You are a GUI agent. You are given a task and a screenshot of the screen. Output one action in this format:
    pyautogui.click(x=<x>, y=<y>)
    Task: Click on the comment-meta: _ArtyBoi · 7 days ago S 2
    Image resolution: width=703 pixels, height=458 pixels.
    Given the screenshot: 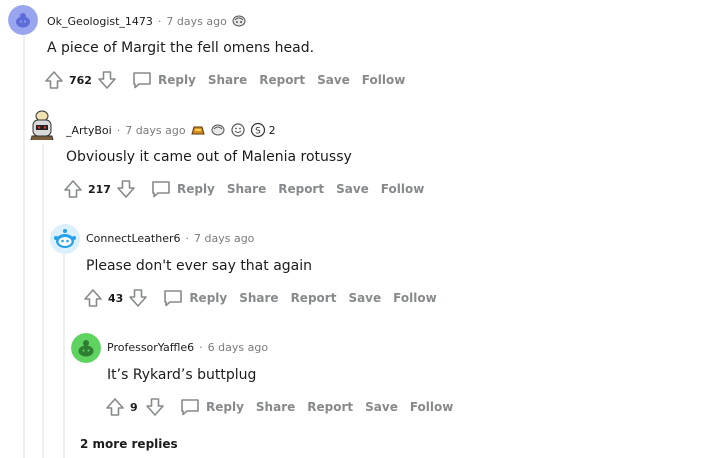 What is the action you would take?
    pyautogui.click(x=171, y=130)
    